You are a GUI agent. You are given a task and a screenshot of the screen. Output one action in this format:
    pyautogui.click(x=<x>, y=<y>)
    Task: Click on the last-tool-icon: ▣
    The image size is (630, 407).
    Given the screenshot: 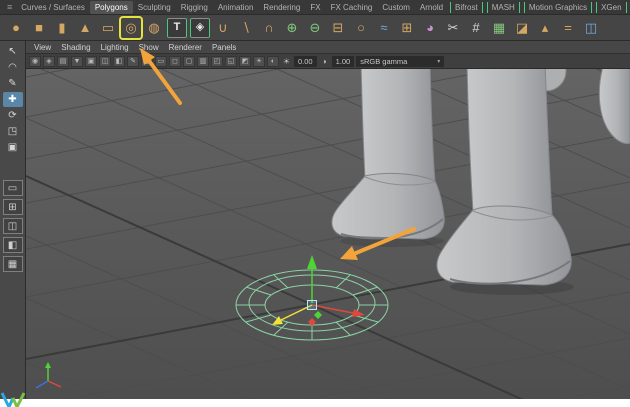 What is the action you would take?
    pyautogui.click(x=13, y=147)
    